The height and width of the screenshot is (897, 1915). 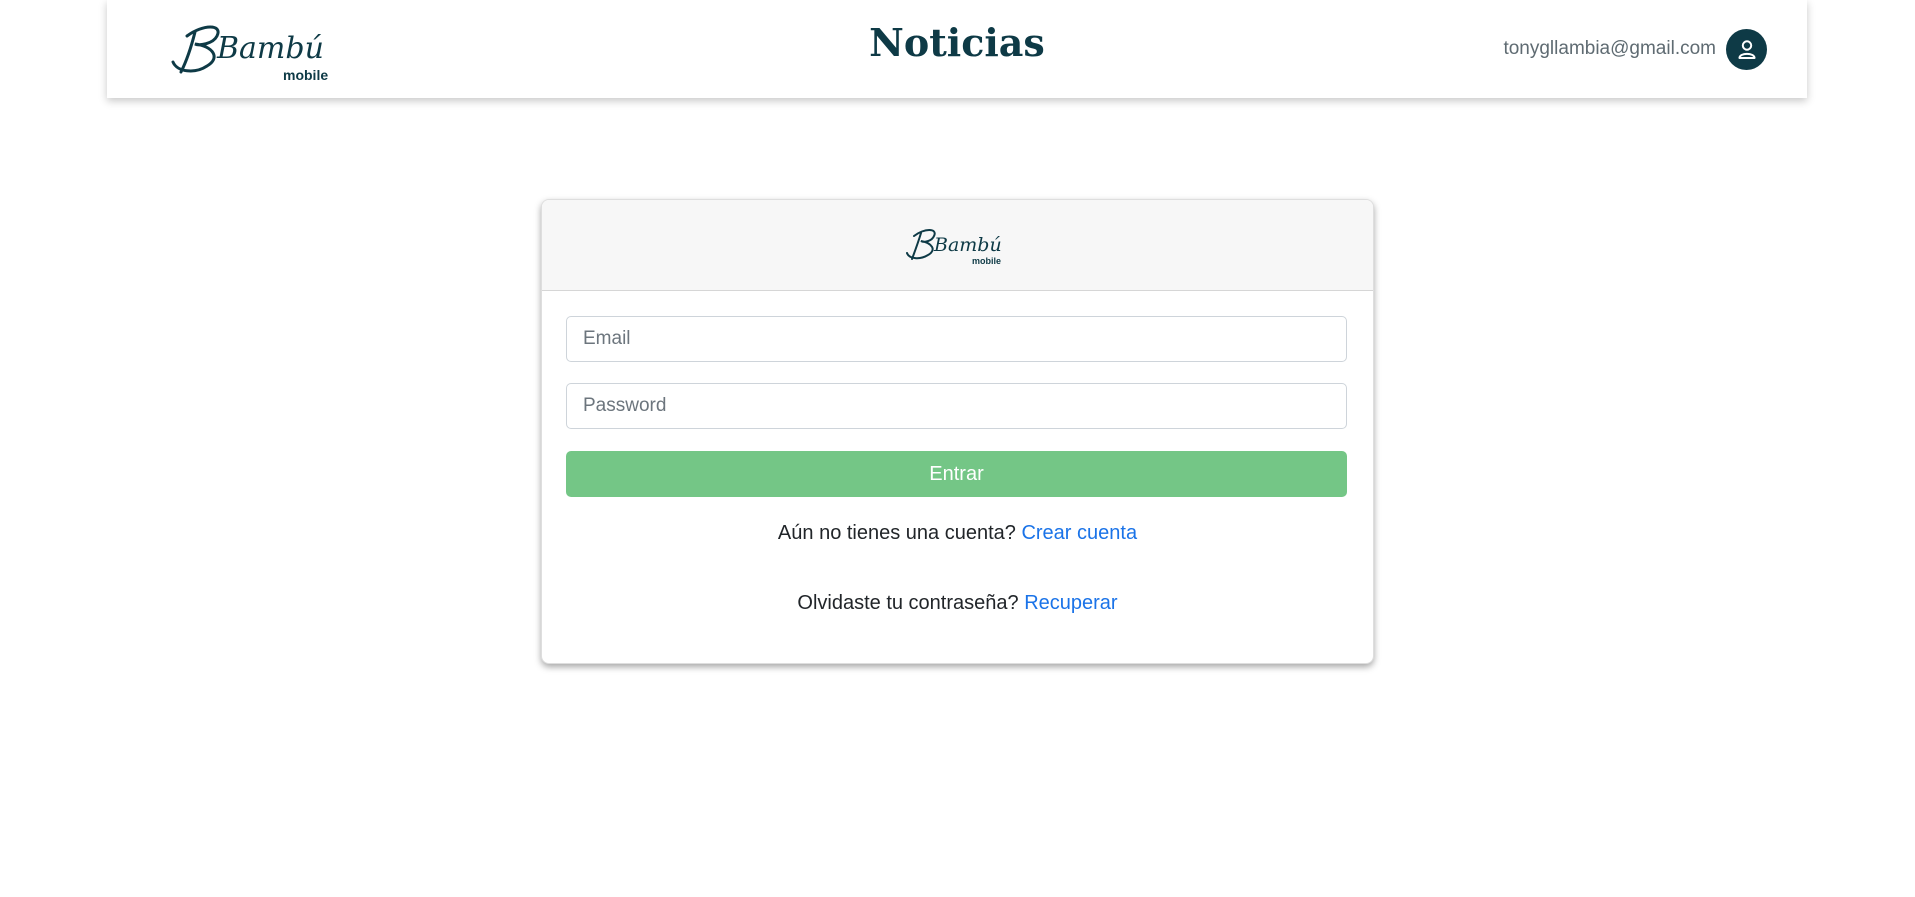 I want to click on user-icon, so click(x=1746, y=49).